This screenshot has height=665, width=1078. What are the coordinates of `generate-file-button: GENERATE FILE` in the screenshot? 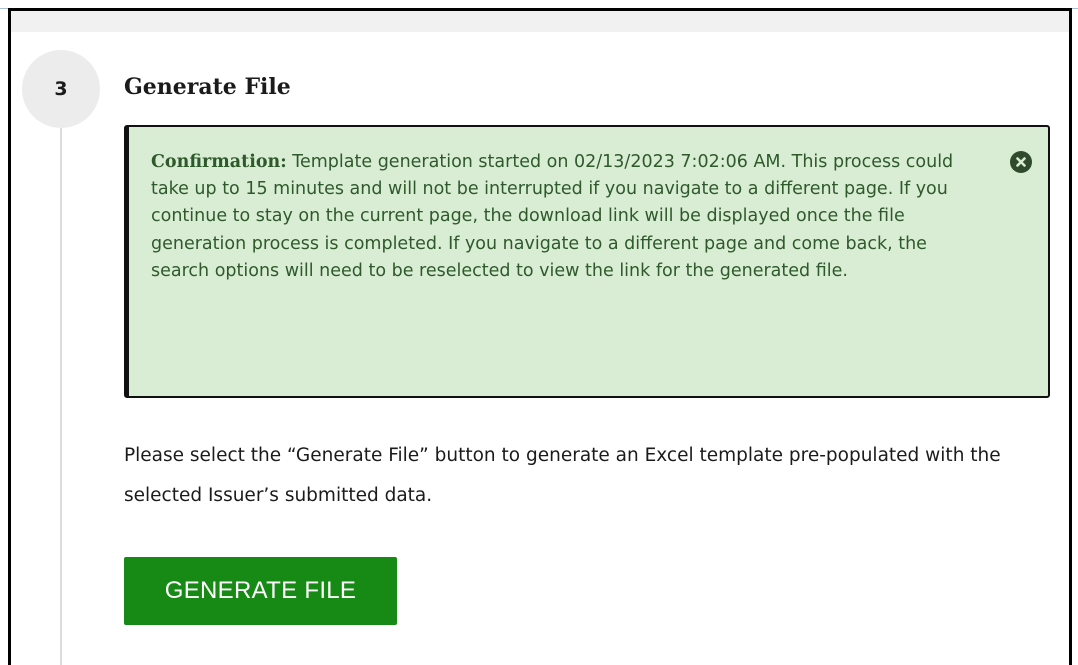 It's located at (260, 591).